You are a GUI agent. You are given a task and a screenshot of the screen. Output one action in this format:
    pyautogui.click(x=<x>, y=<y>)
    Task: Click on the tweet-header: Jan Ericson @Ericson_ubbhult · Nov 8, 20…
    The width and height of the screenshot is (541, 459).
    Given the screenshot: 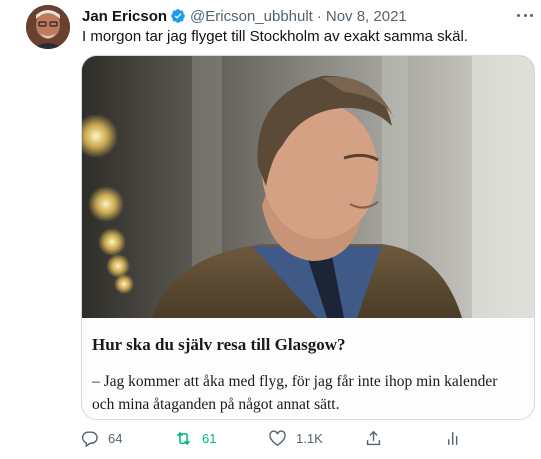 What is the action you would take?
    pyautogui.click(x=244, y=16)
    